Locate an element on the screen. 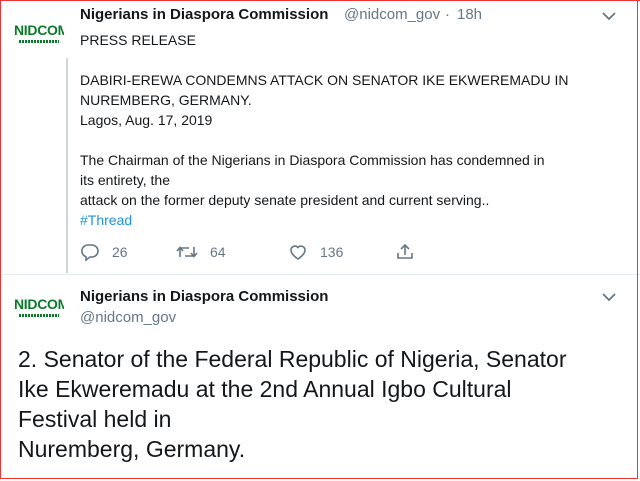 The width and height of the screenshot is (640, 481). heart-icon is located at coordinates (298, 252).